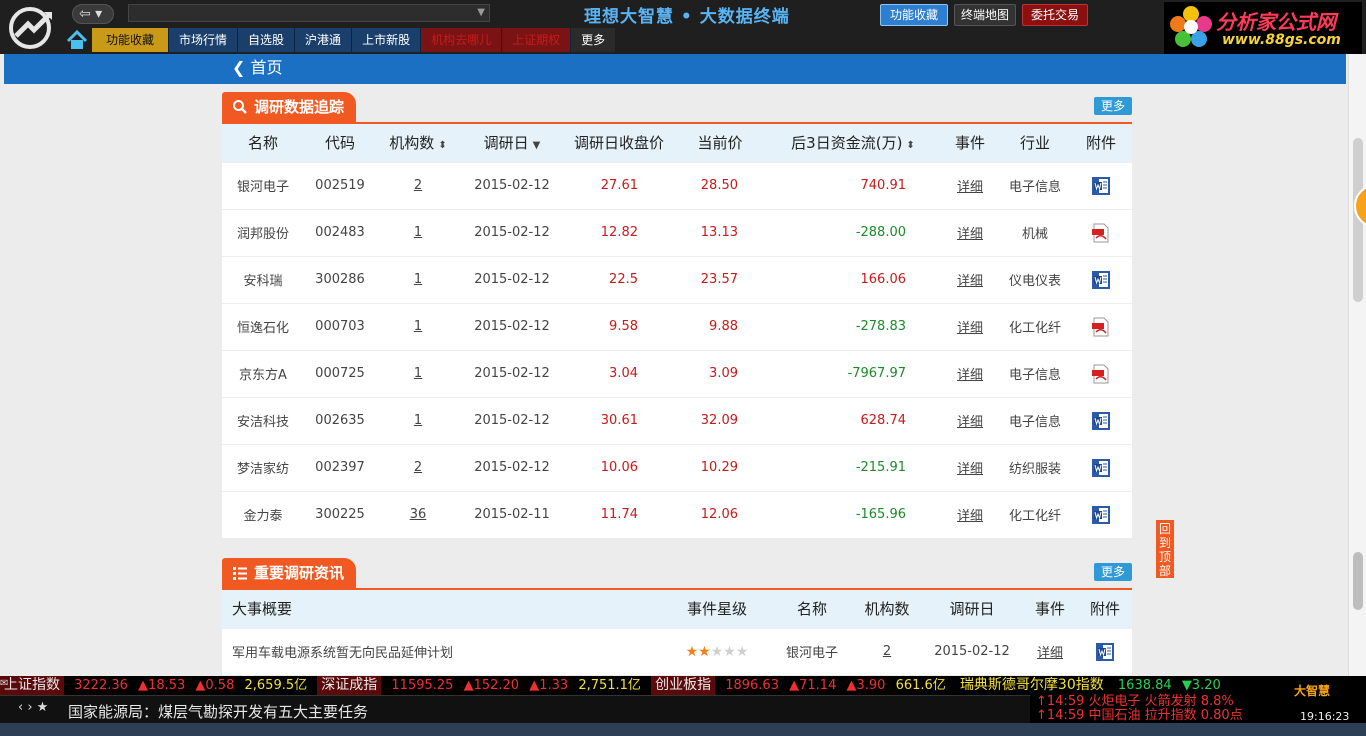  I want to click on address-dropdown: ▼, so click(309, 13).